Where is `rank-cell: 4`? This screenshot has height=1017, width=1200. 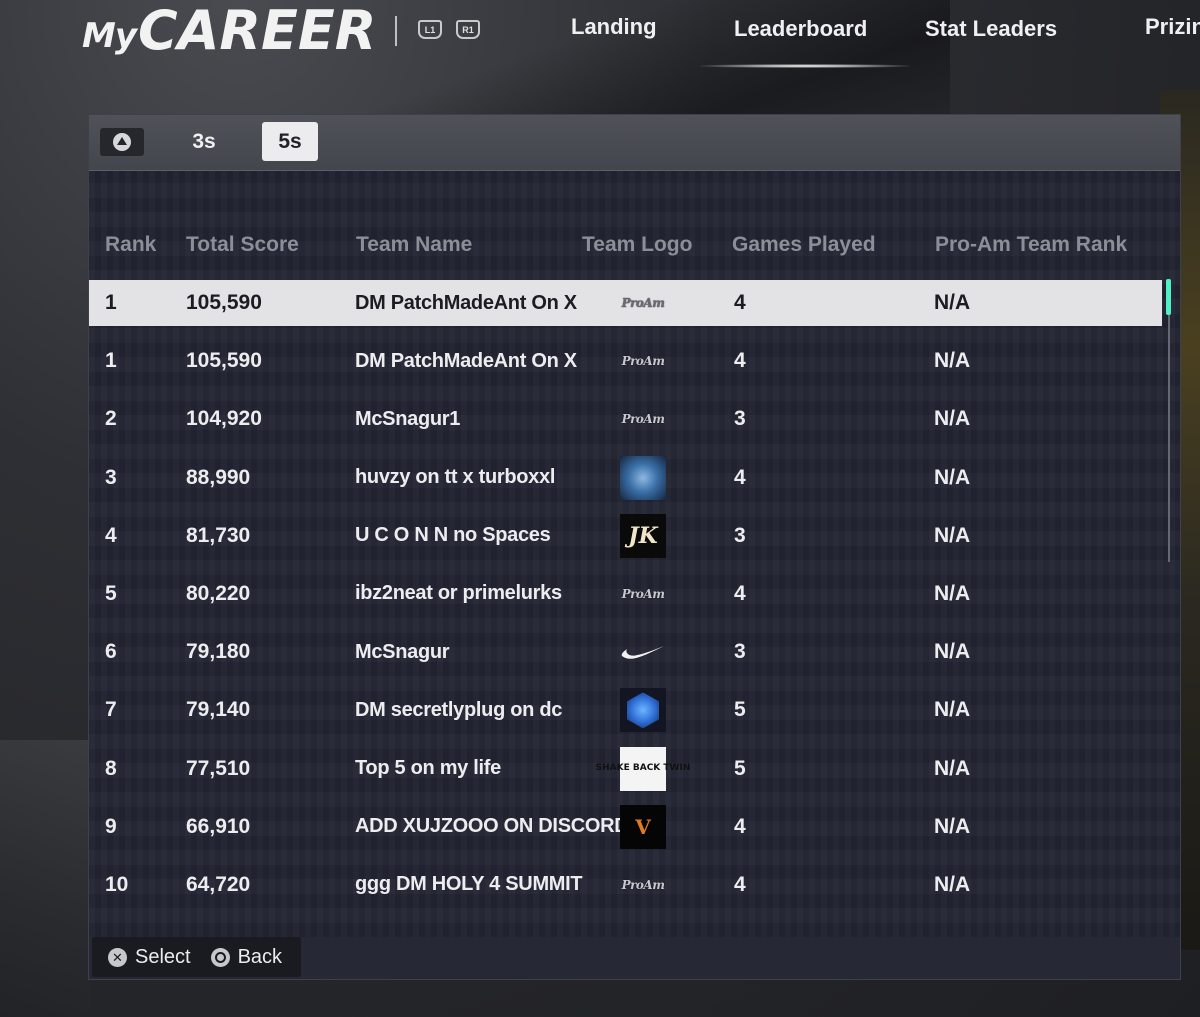 rank-cell: 4 is located at coordinates (111, 535).